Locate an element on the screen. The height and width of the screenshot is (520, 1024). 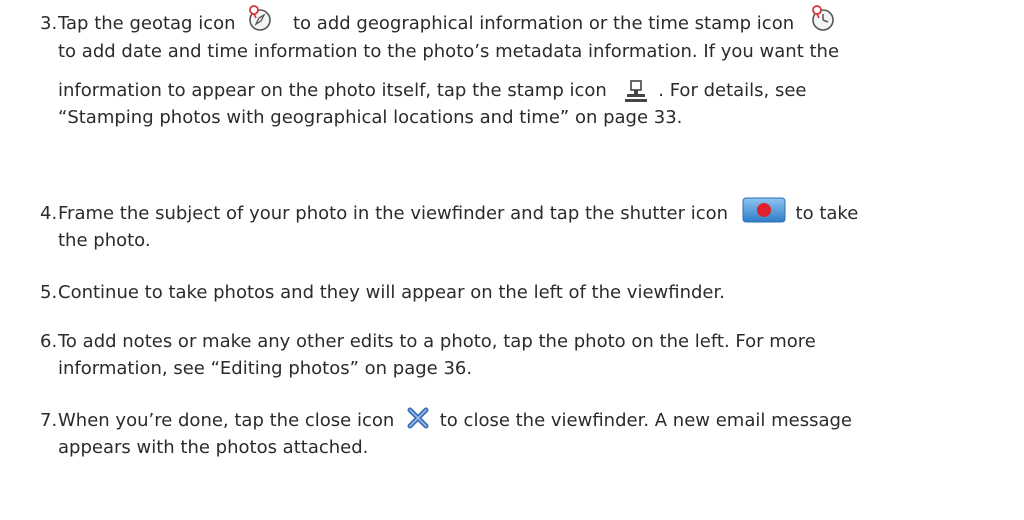
step-number: 4. is located at coordinates (49, 213).